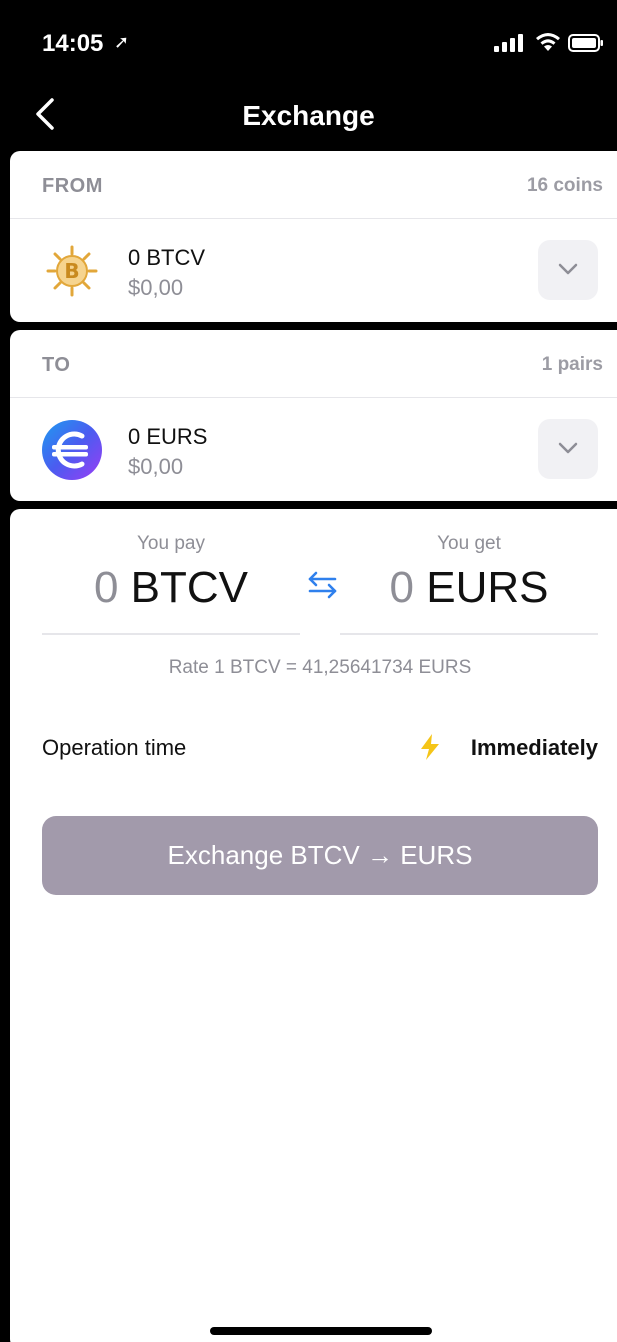 Image resolution: width=617 pixels, height=1342 pixels. I want to click on you-pay-label: You pay, so click(171, 543).